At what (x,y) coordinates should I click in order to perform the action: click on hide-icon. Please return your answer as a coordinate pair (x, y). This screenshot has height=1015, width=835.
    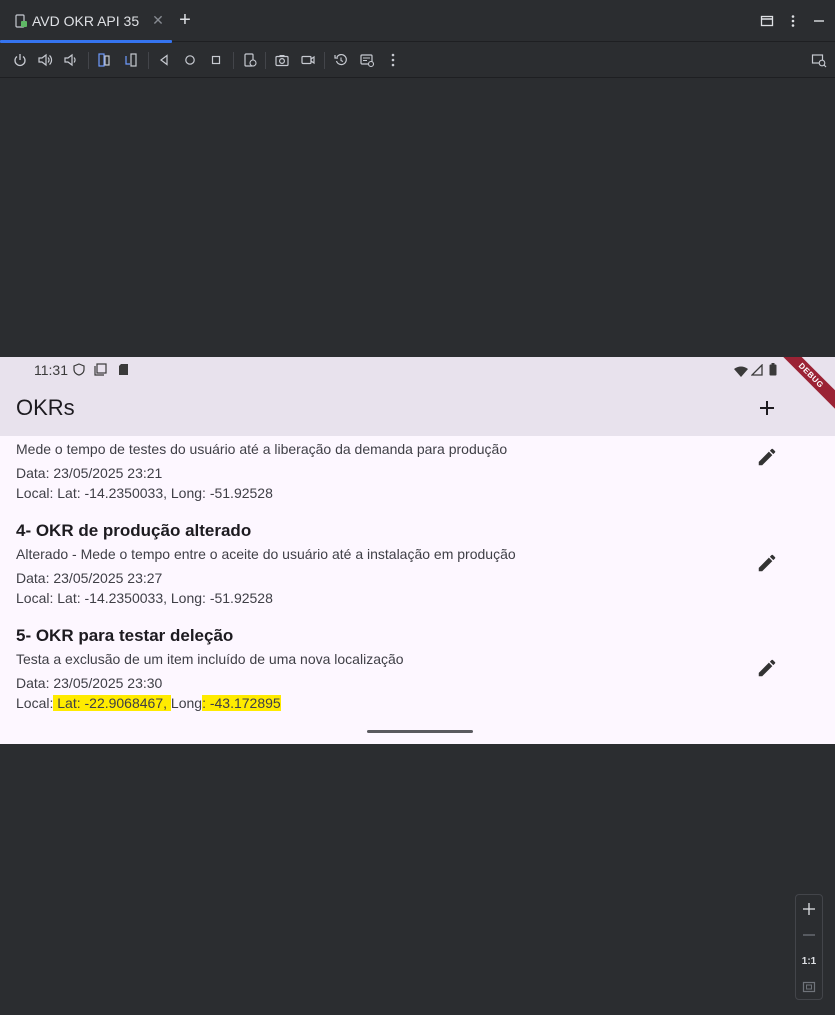
    Looking at the image, I should click on (819, 21).